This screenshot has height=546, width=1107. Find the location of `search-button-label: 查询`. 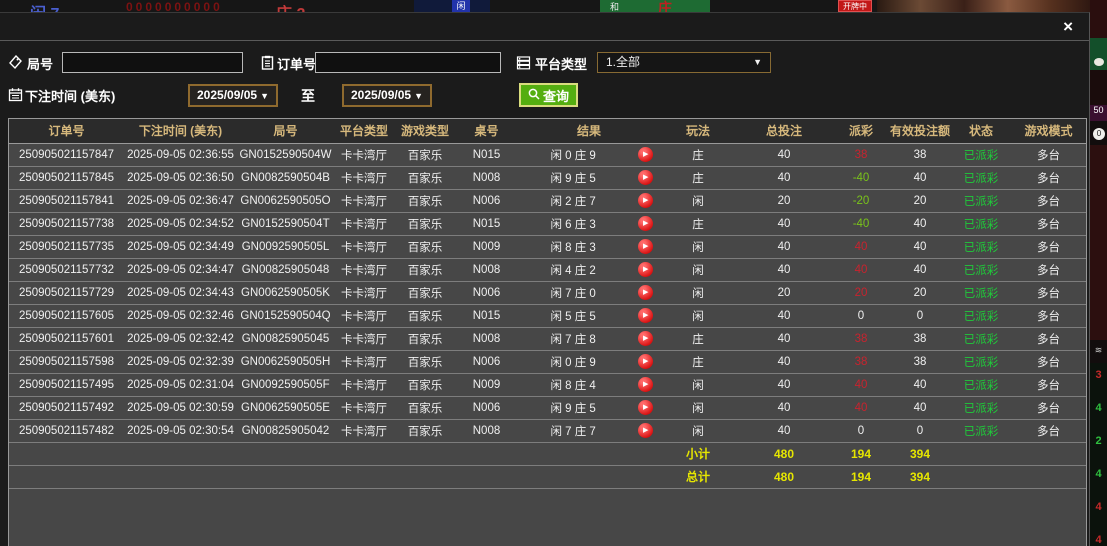

search-button-label: 查询 is located at coordinates (556, 96).